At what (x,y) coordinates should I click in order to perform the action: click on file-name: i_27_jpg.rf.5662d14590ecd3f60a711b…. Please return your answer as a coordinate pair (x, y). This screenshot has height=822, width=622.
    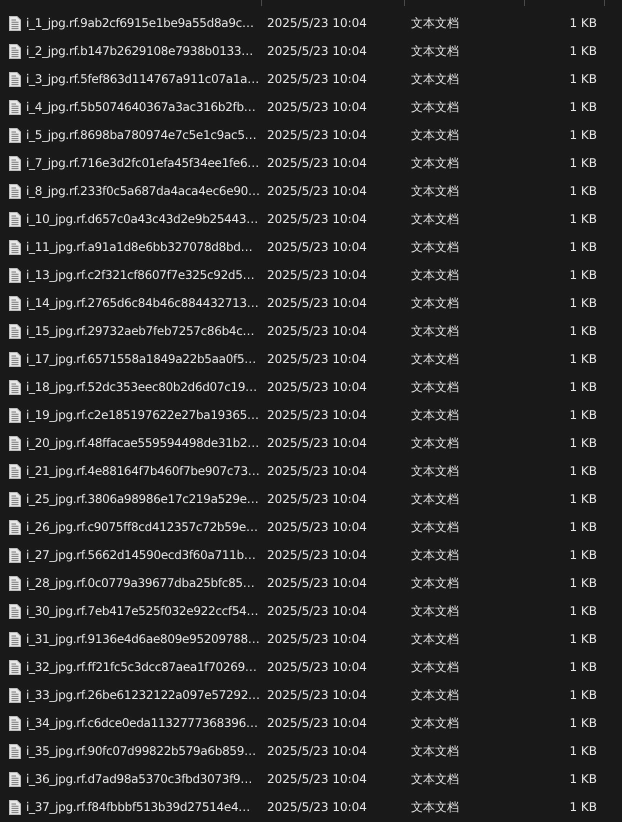
    Looking at the image, I should click on (141, 555).